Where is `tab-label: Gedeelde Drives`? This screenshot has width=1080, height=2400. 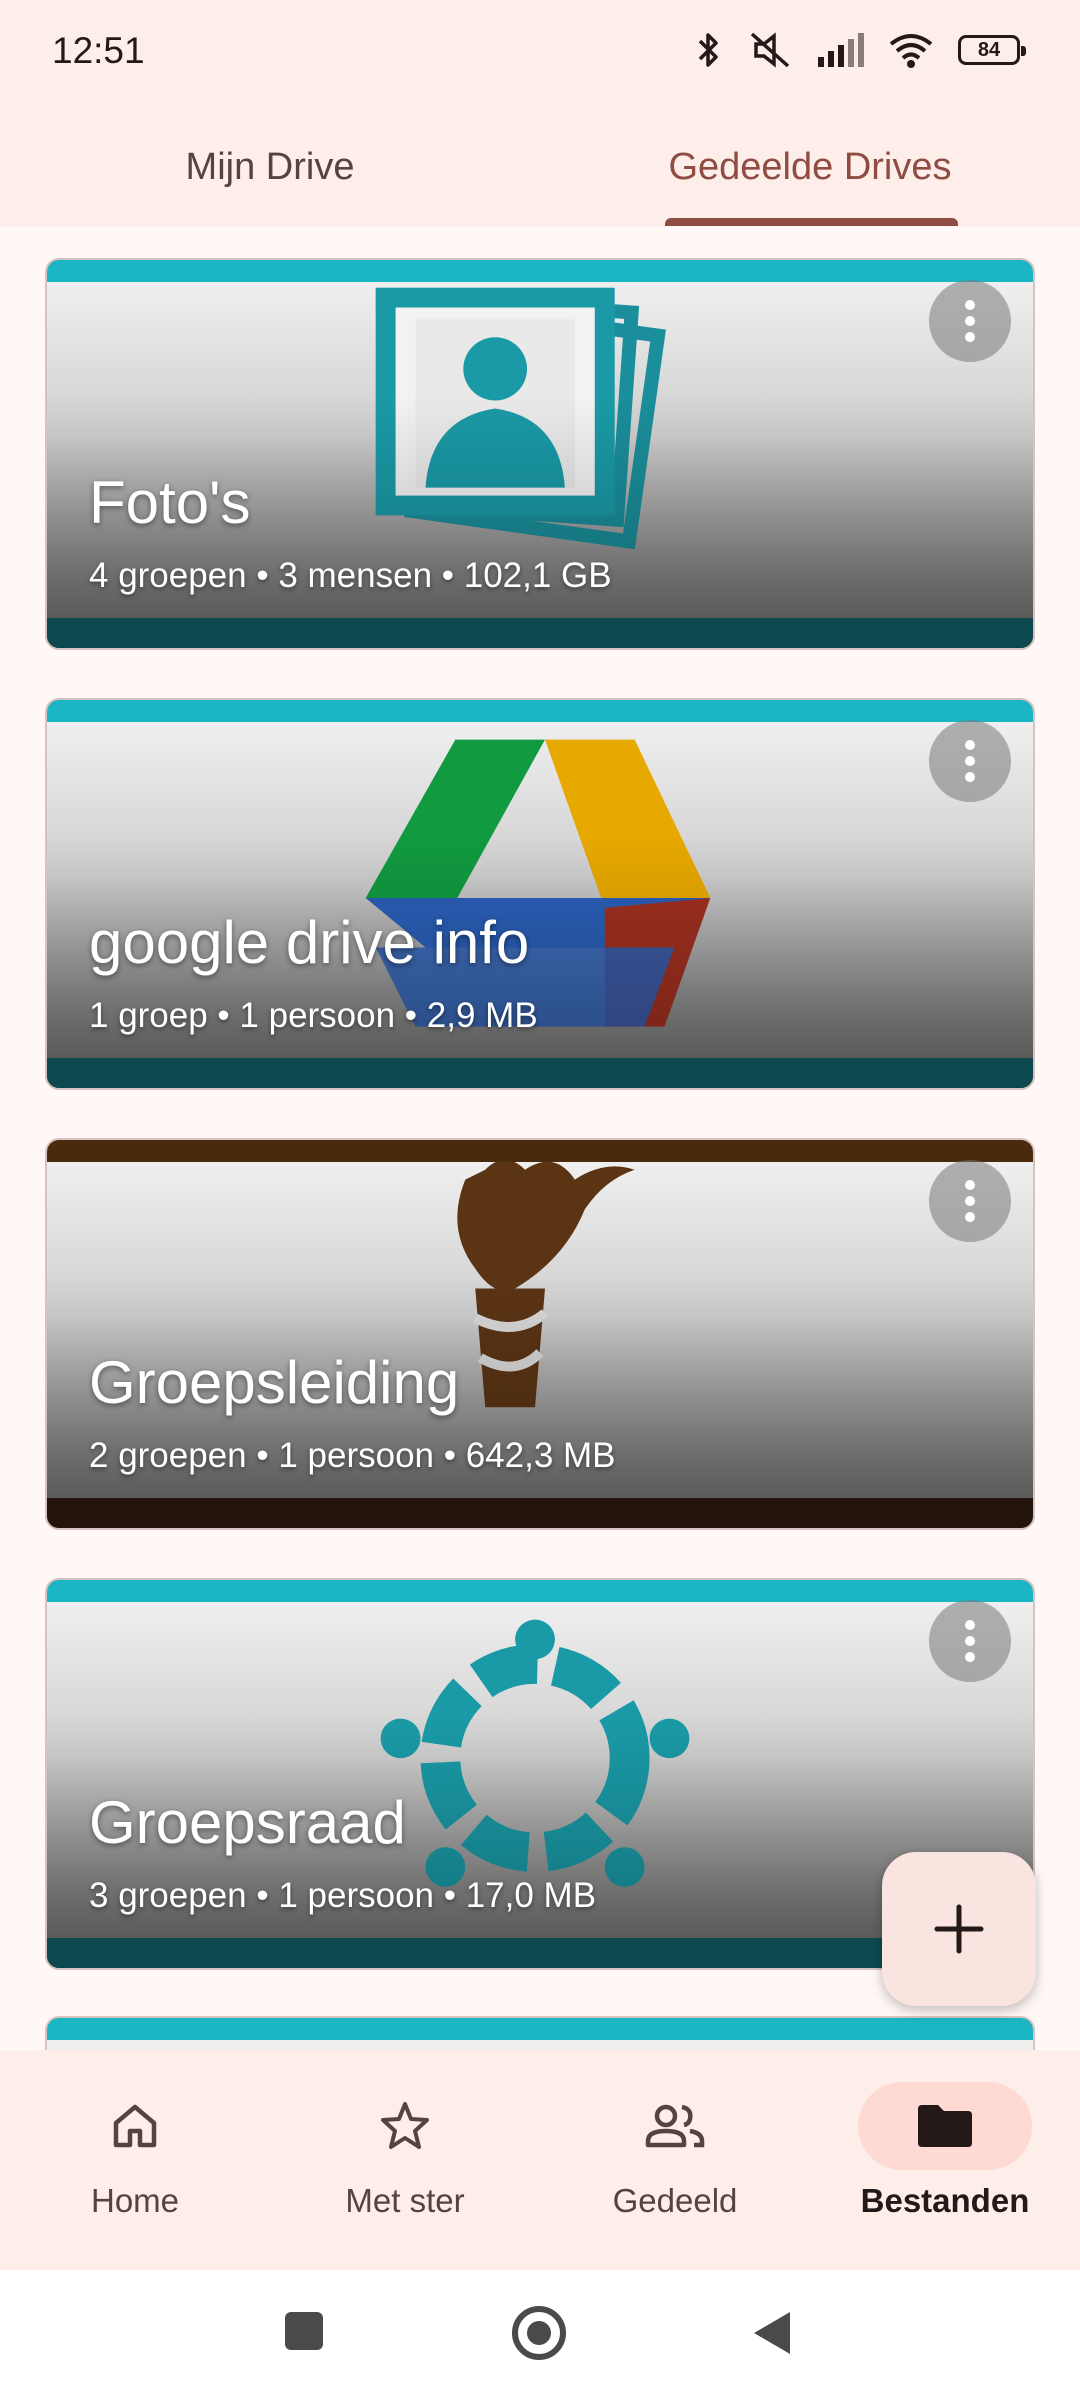 tab-label: Gedeelde Drives is located at coordinates (810, 166).